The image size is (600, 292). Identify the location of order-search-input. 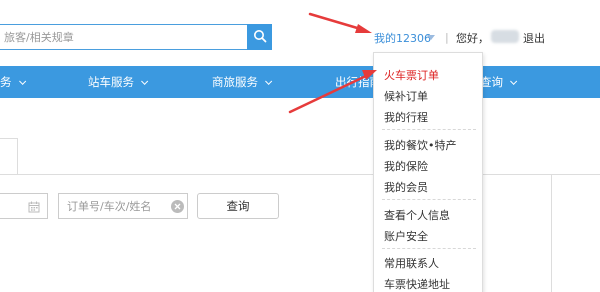
(114, 206).